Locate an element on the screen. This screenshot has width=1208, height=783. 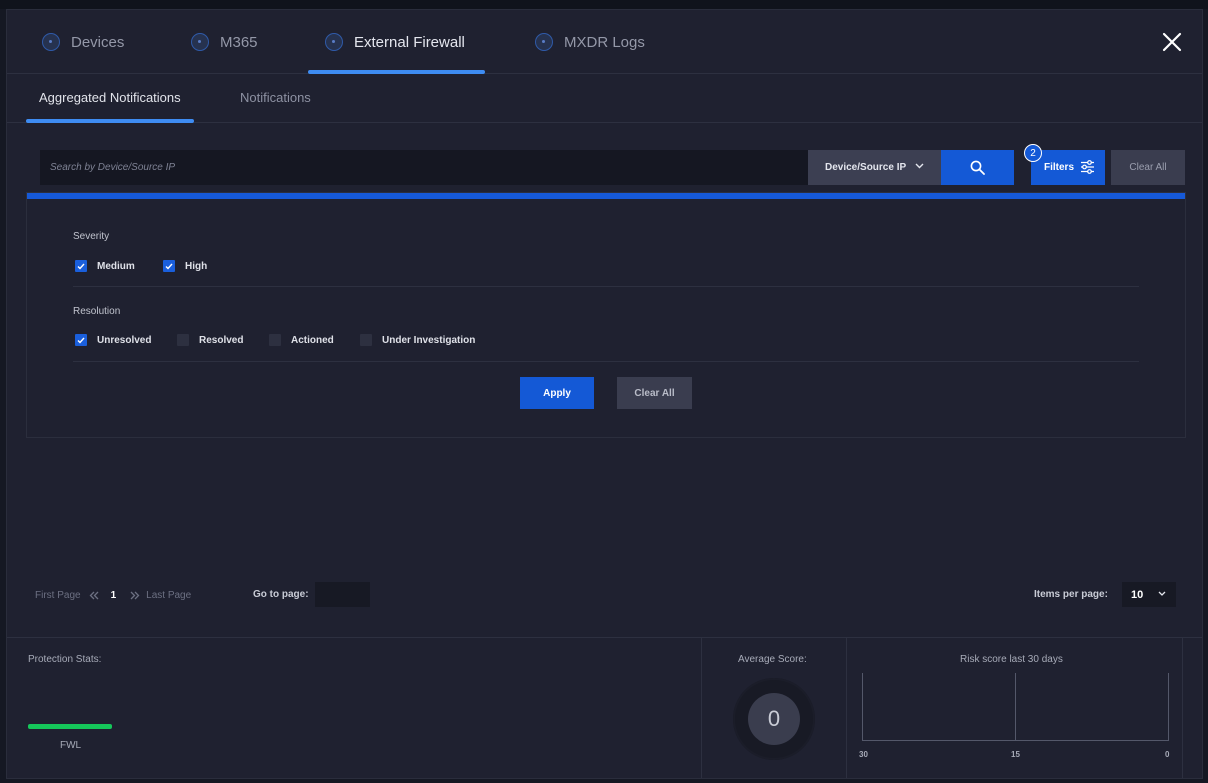
sliders-icon is located at coordinates (1087, 167).